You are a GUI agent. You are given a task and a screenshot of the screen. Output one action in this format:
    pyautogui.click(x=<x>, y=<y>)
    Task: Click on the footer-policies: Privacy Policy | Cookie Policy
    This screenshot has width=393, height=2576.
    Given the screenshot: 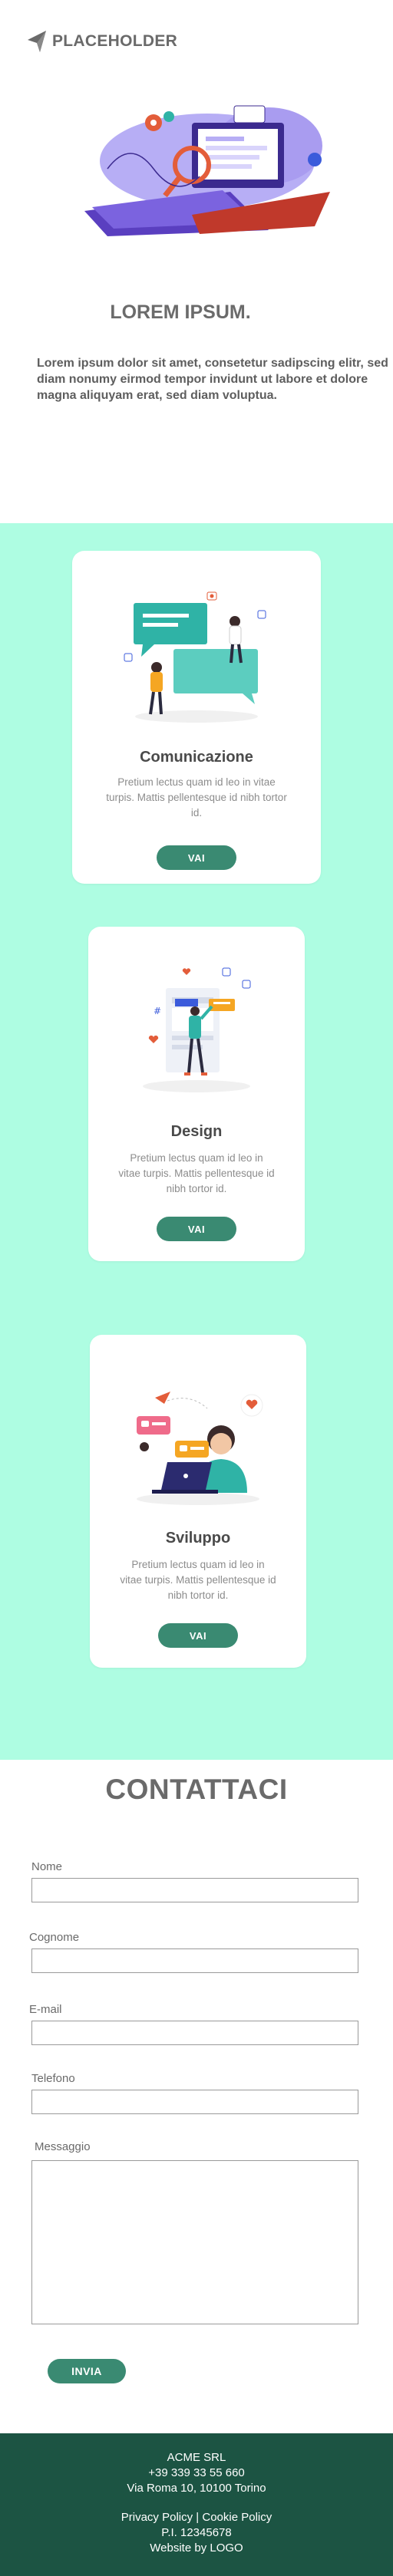 What is the action you would take?
    pyautogui.click(x=196, y=2517)
    